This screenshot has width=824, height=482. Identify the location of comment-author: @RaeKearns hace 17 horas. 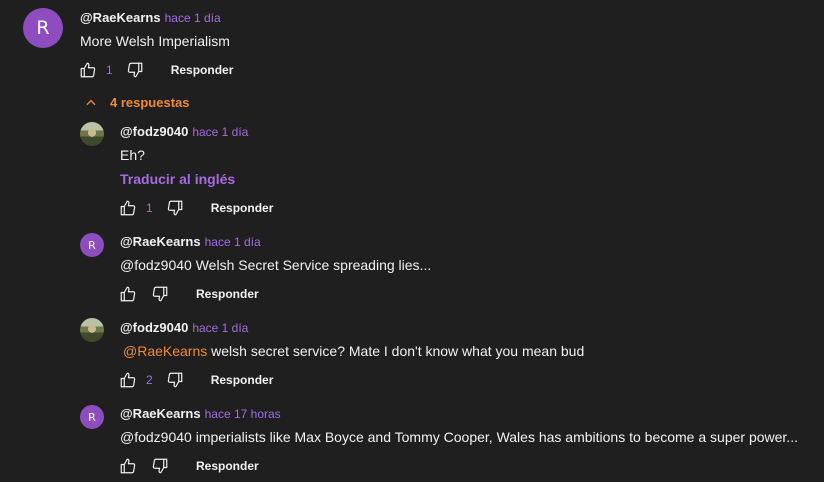
(200, 413).